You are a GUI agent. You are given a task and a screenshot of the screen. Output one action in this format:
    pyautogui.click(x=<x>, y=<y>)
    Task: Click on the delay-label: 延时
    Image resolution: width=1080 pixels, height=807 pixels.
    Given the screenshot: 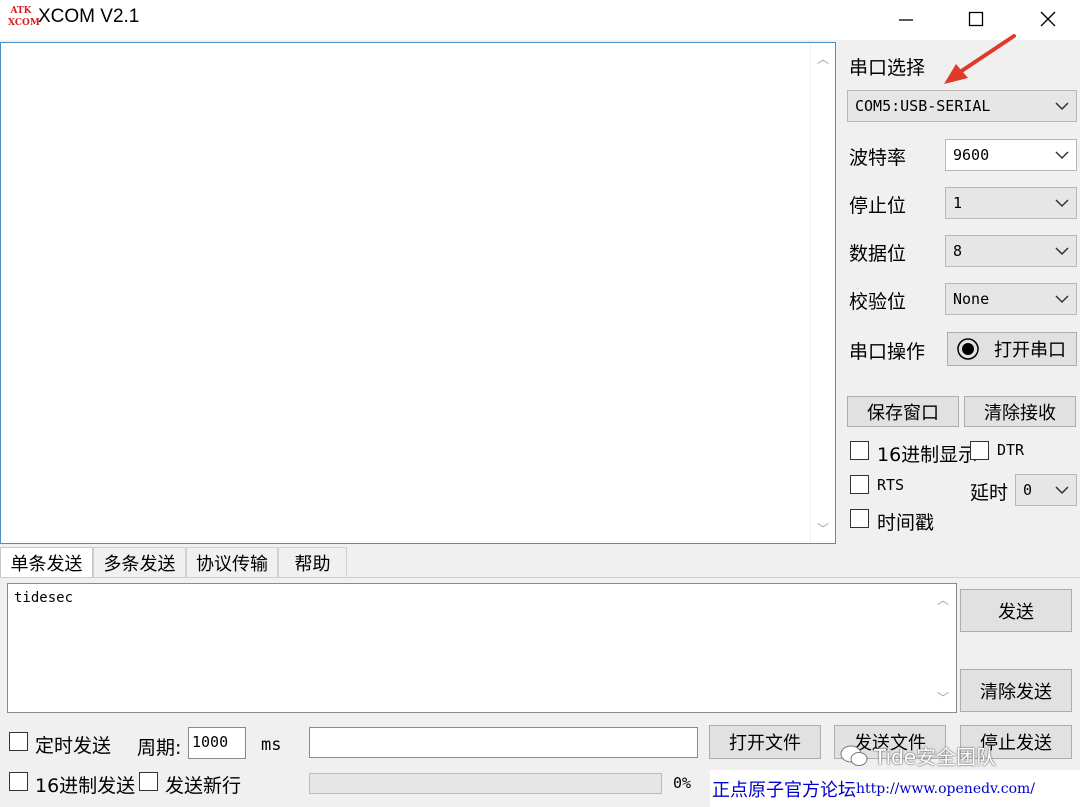 What is the action you would take?
    pyautogui.click(x=989, y=493)
    